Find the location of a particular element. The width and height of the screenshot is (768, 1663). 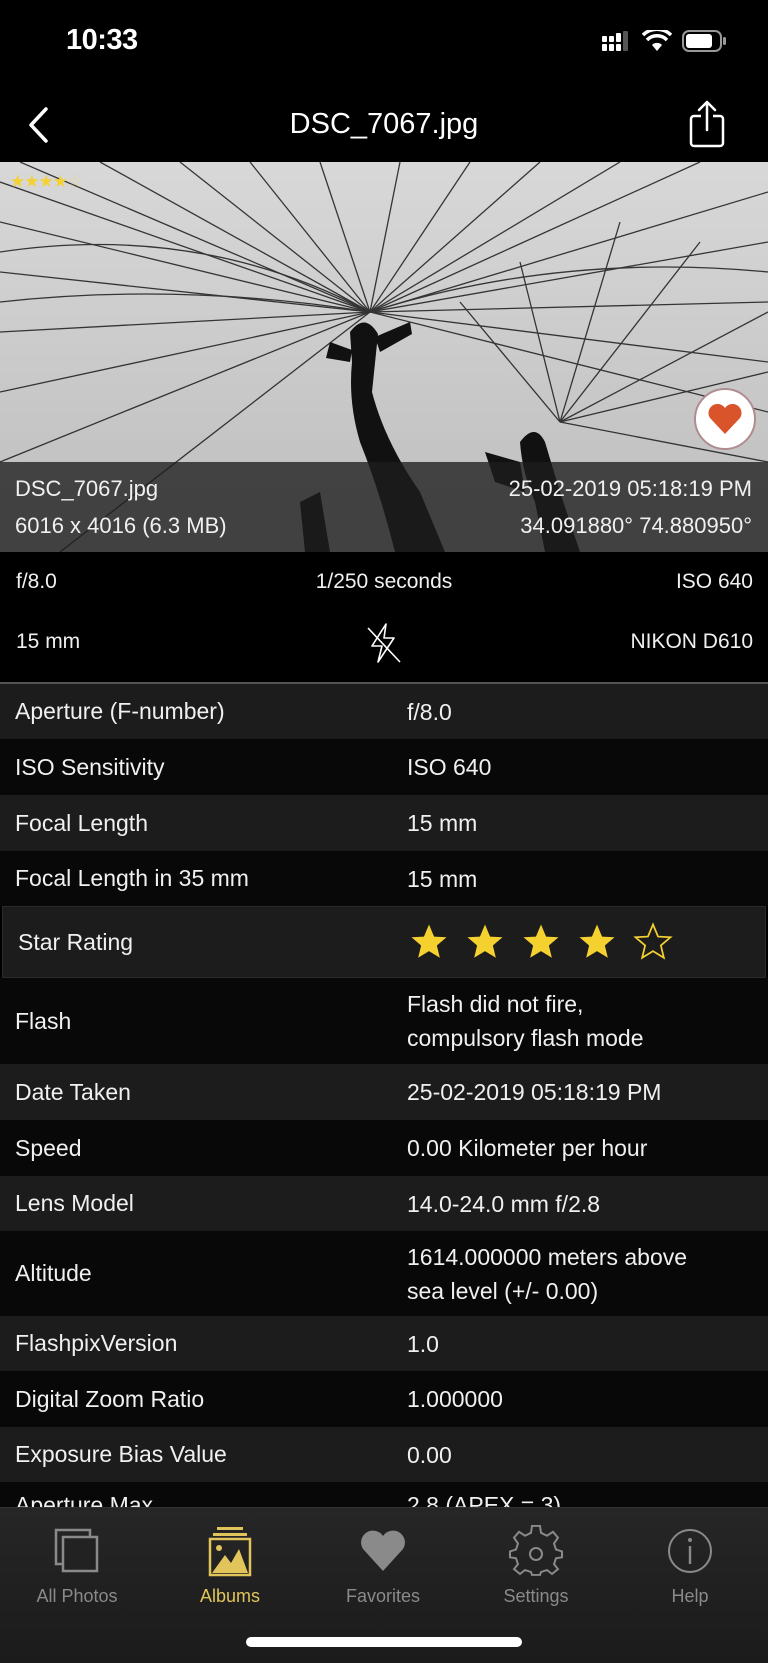

row-label: Aperture (F-number) is located at coordinates (120, 711).